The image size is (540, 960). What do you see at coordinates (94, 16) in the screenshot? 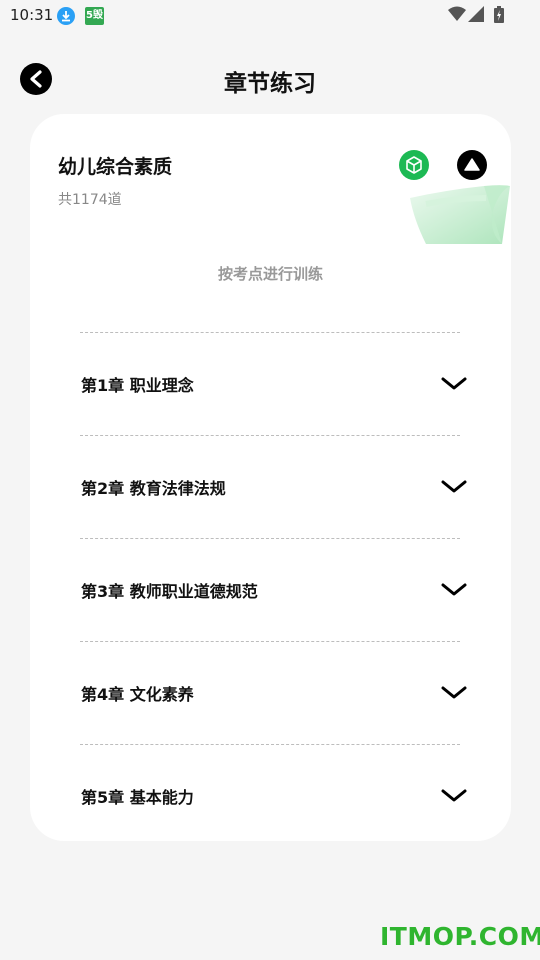
I see `app-notification-icon: 5毁` at bounding box center [94, 16].